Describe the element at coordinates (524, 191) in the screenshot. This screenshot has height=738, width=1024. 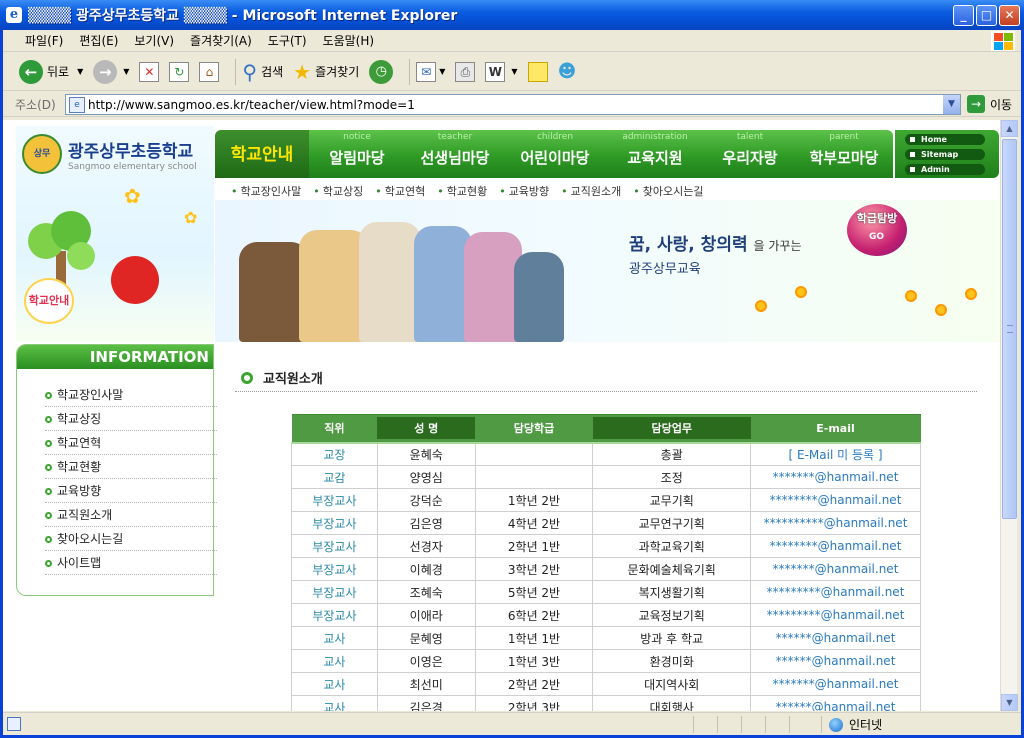
I see `subnav-direction: 교육방향` at that location.